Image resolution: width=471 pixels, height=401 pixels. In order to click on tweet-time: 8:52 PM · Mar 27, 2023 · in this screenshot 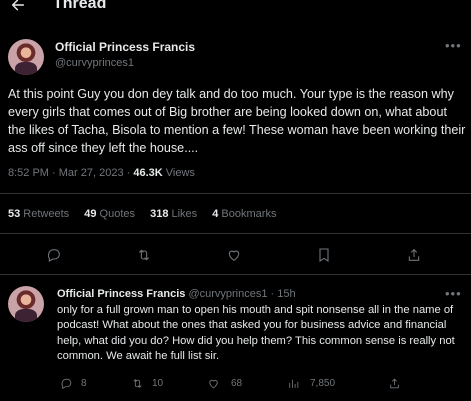, I will do `click(70, 173)`.